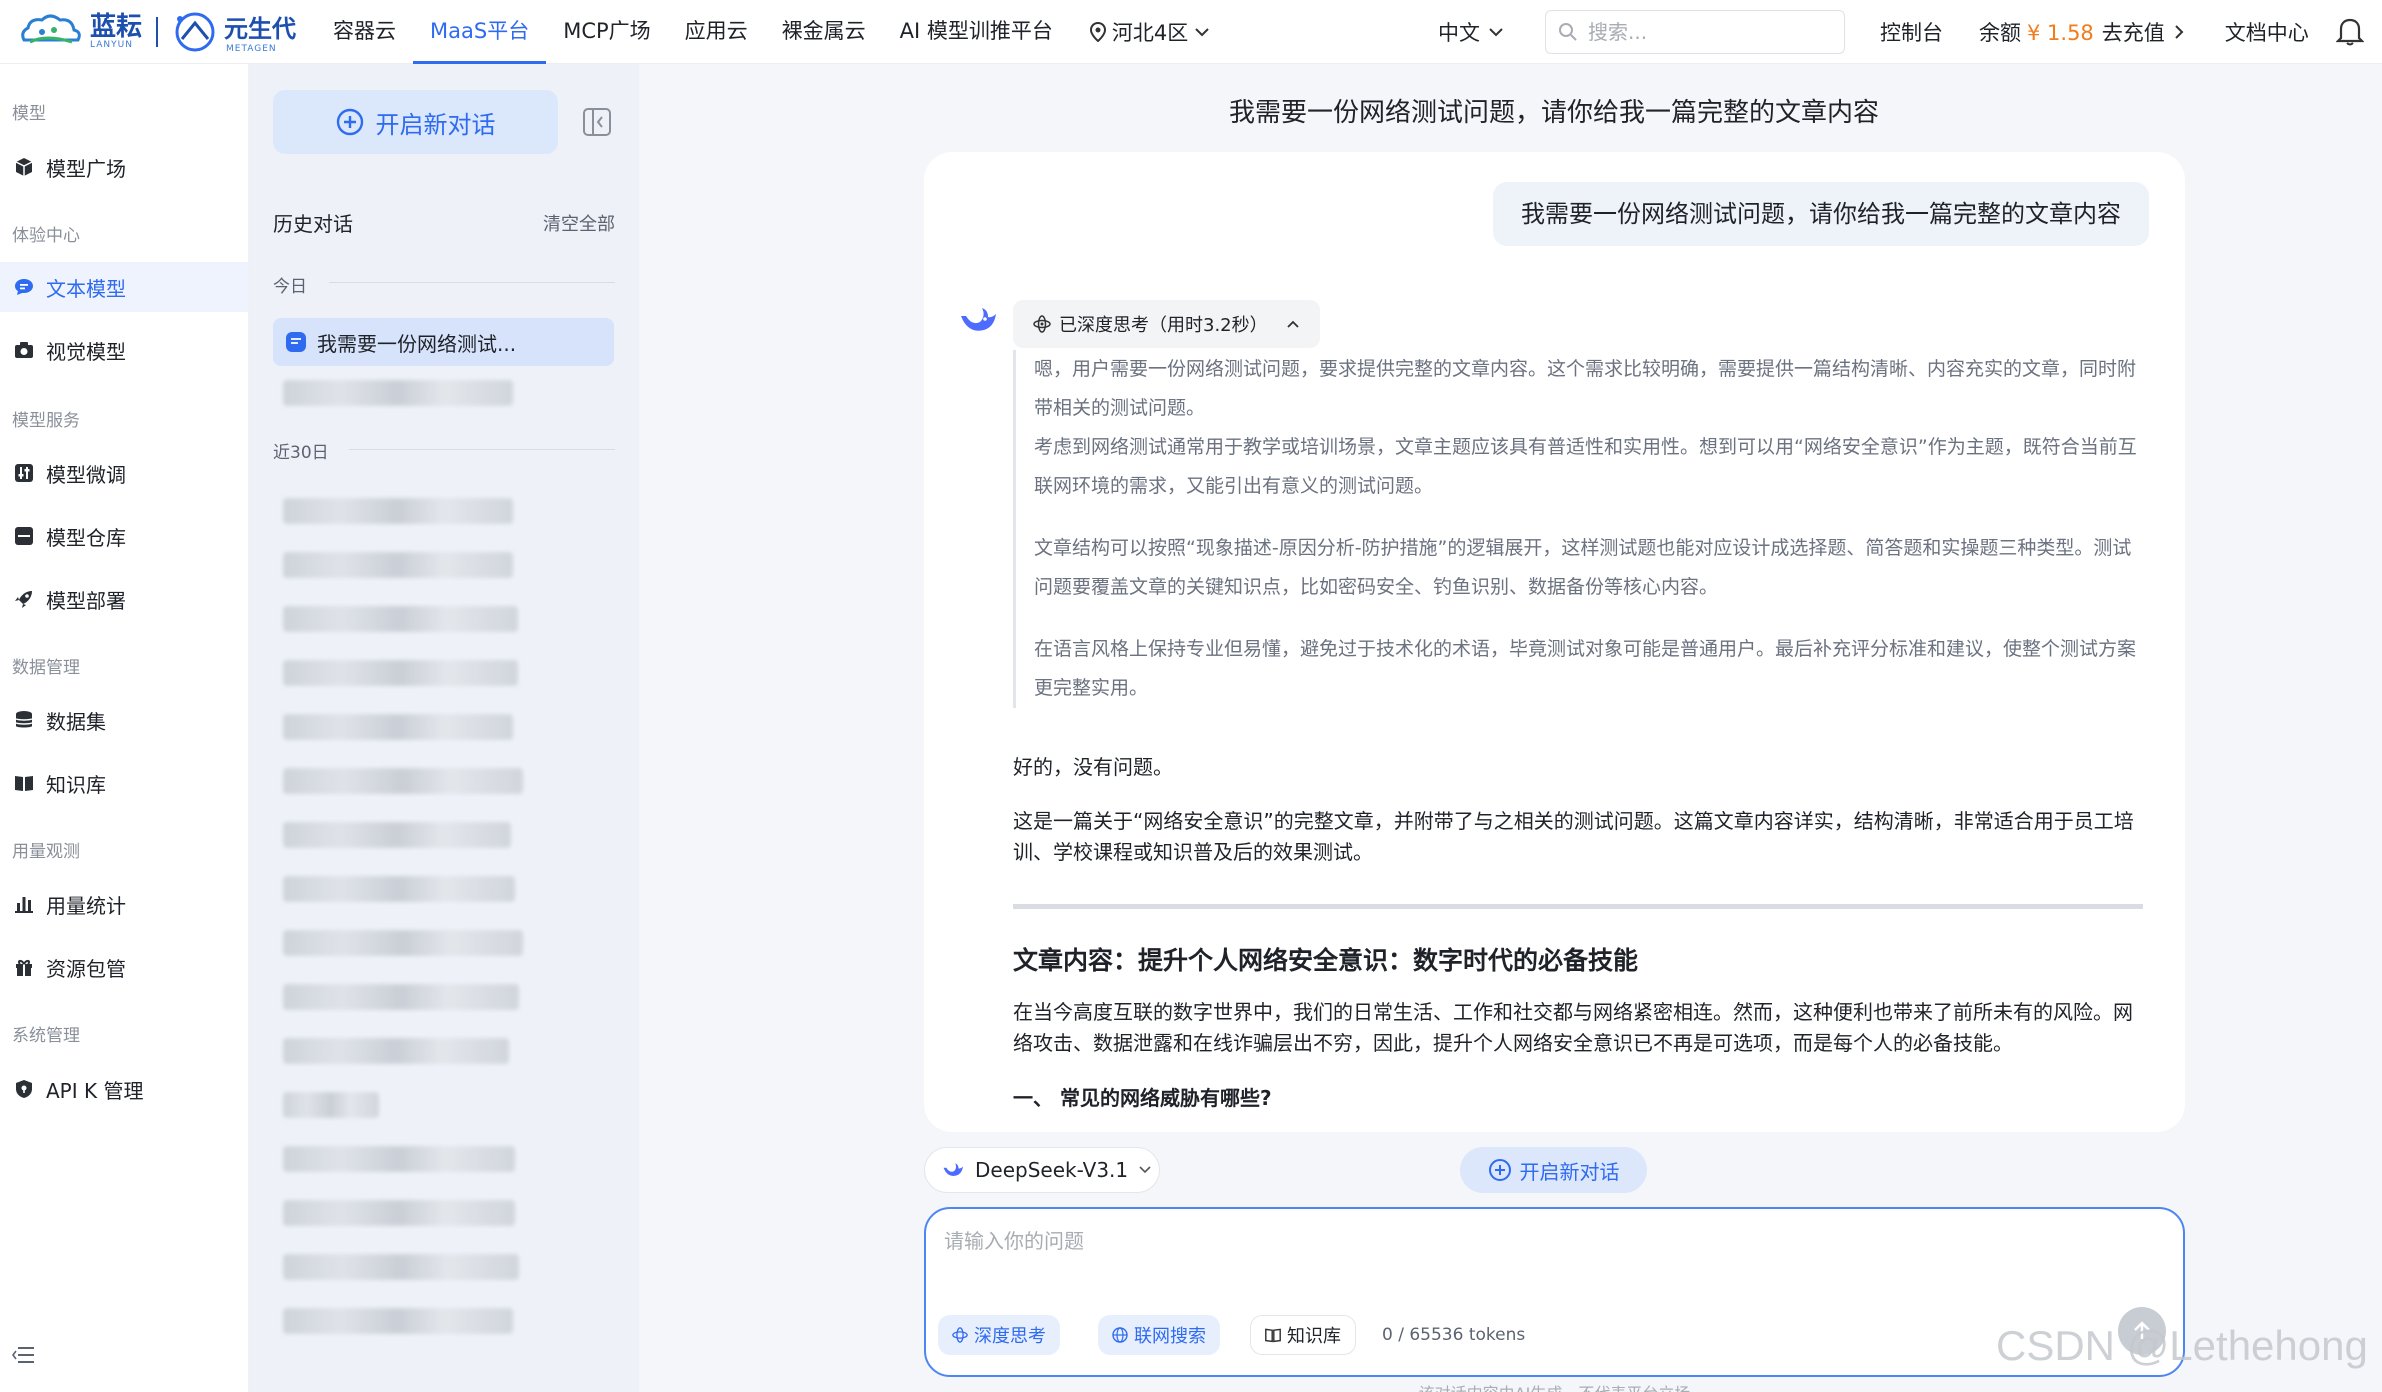 Image resolution: width=2382 pixels, height=1392 pixels. I want to click on deep-think-toggle: 深度思考, so click(999, 1335).